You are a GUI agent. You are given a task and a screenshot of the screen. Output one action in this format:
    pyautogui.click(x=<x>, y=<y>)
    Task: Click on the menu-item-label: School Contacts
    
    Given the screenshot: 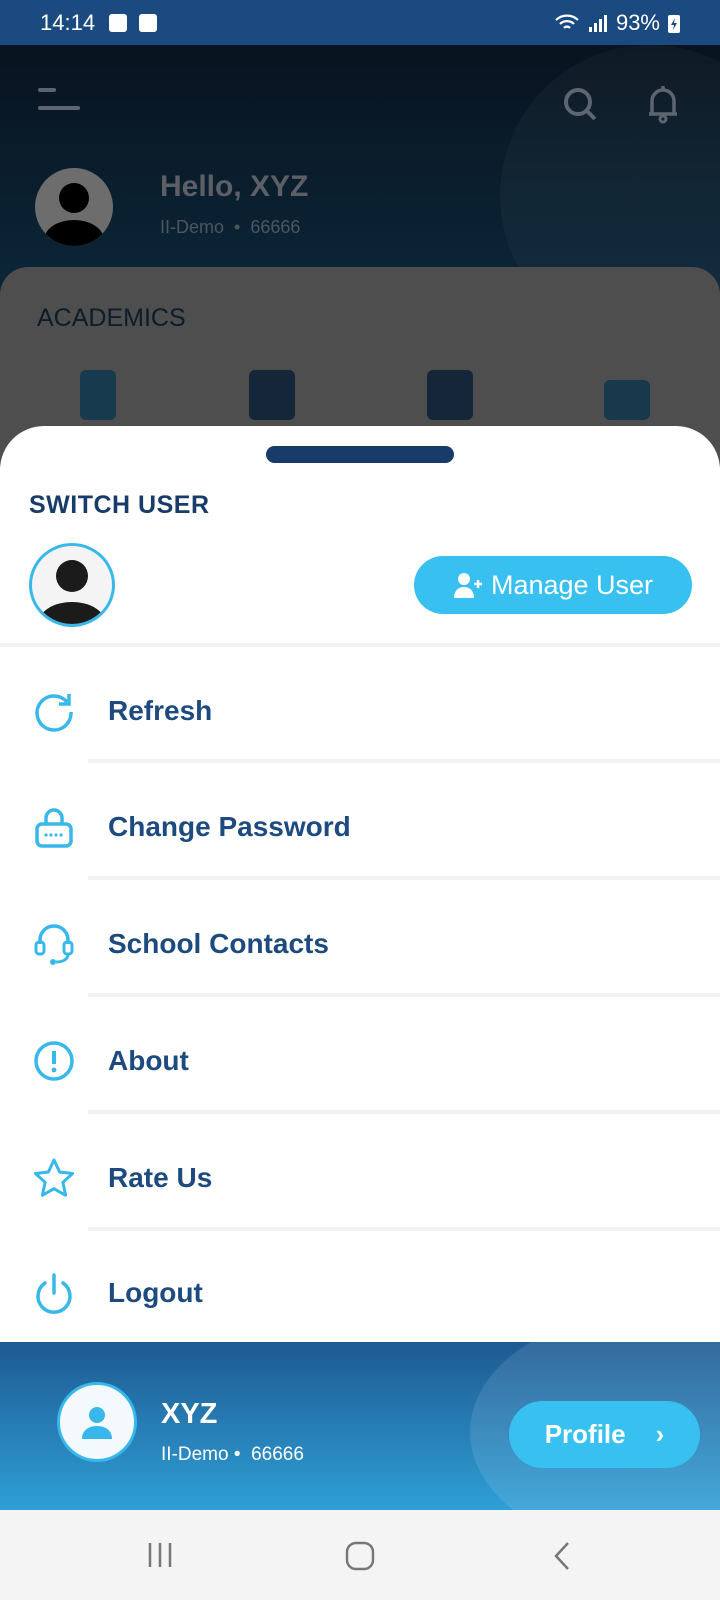 What is the action you would take?
    pyautogui.click(x=218, y=943)
    